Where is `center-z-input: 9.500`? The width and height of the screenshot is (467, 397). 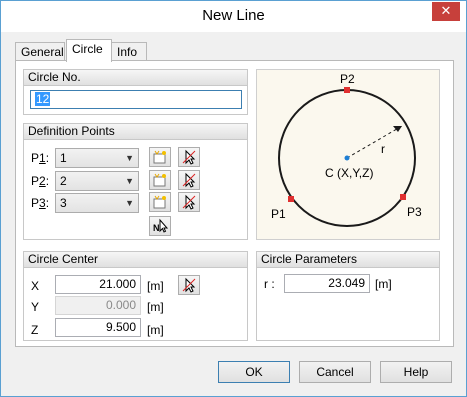
center-z-input: 9.500 is located at coordinates (98, 327).